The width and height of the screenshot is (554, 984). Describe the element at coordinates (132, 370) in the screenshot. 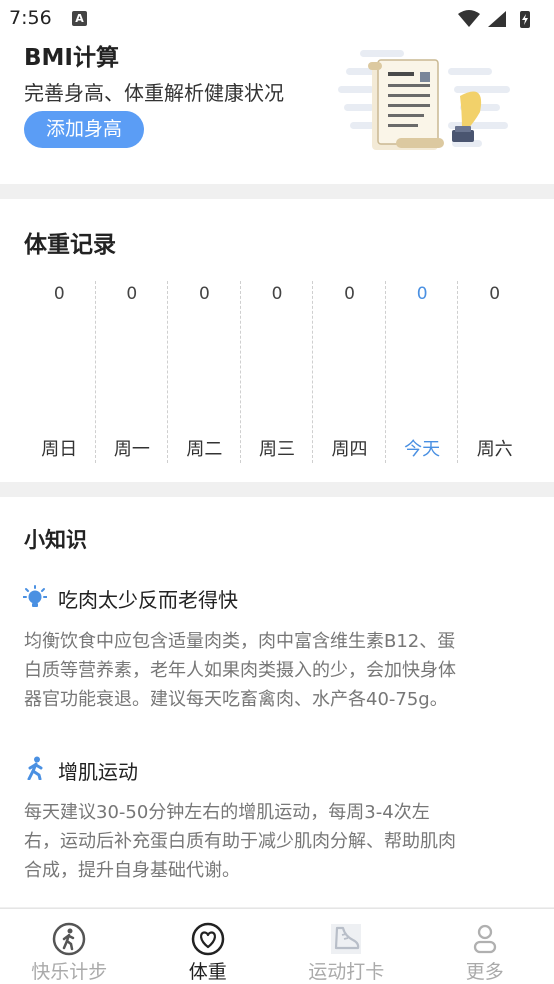

I see `day-column: 0 周一` at that location.